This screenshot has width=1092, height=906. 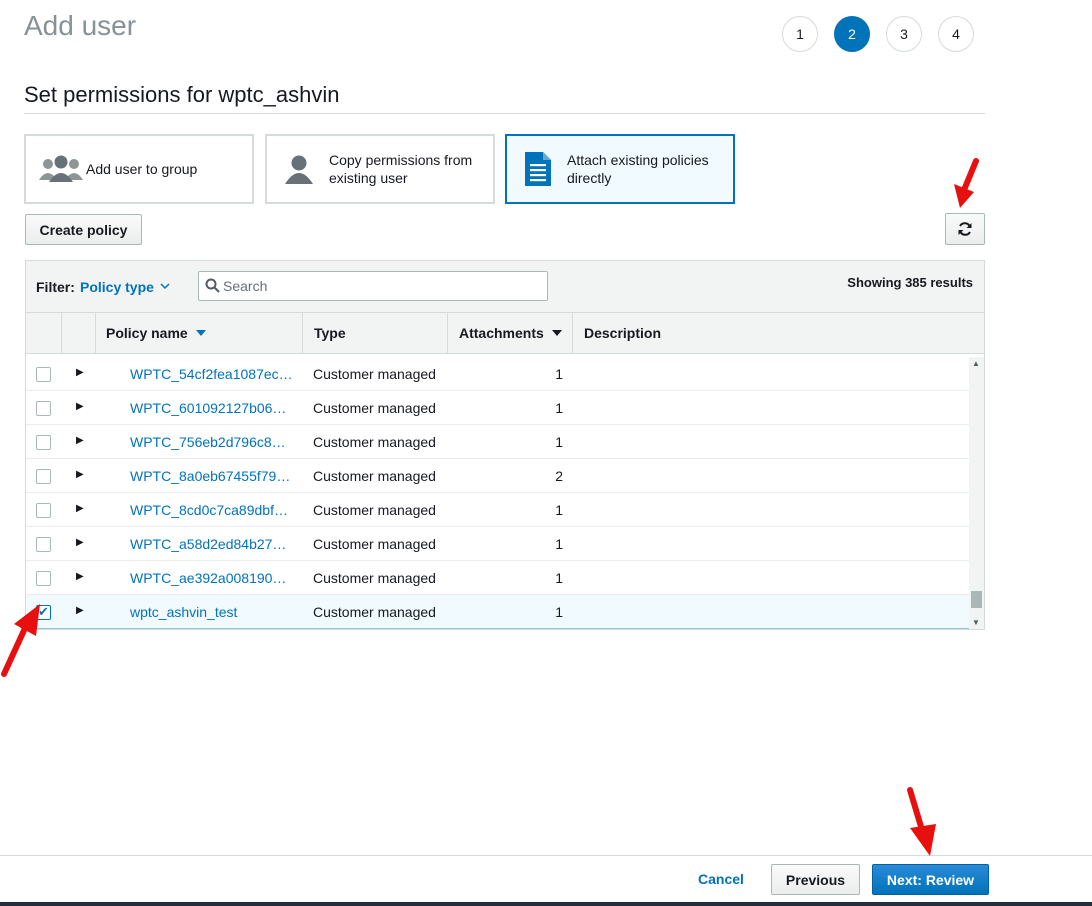 I want to click on table-header: Policy name Type Attachments Description, so click(x=505, y=333).